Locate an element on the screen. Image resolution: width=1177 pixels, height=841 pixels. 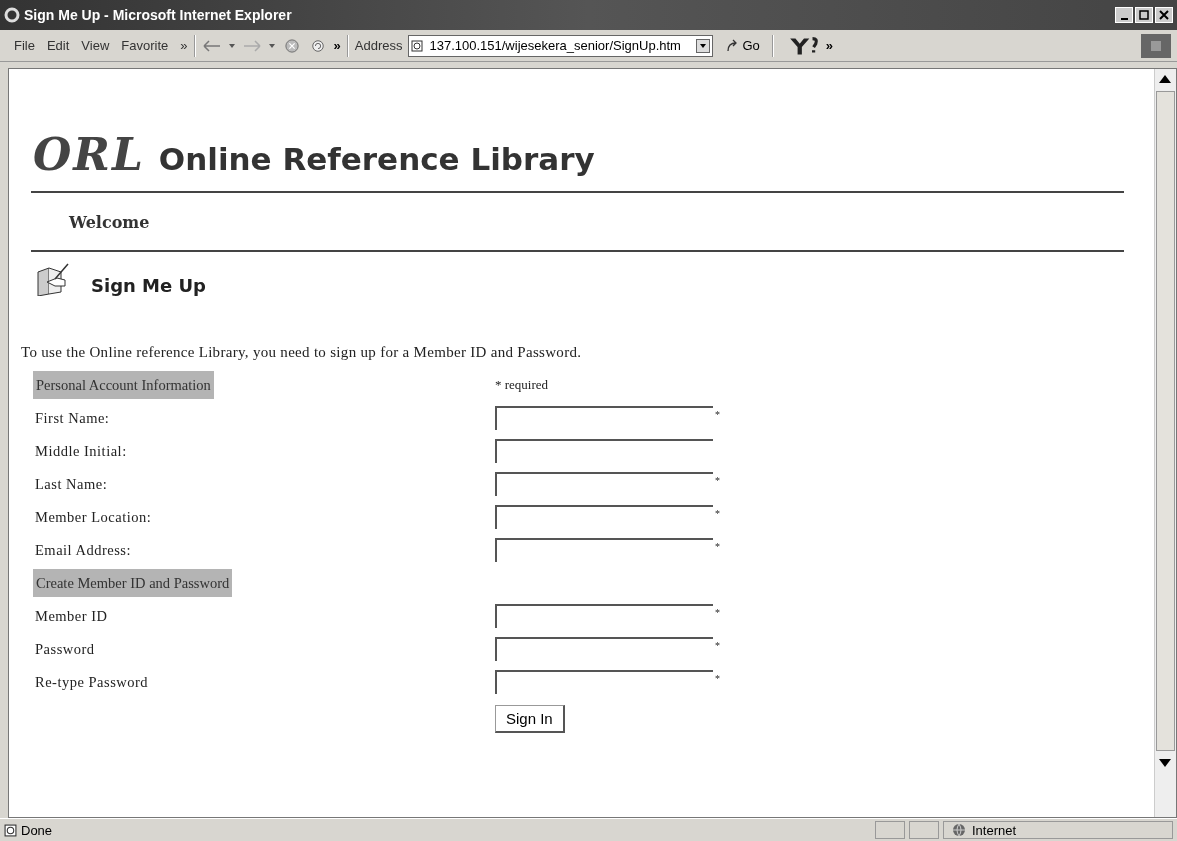
field-label: First Name: is located at coordinates (72, 418).